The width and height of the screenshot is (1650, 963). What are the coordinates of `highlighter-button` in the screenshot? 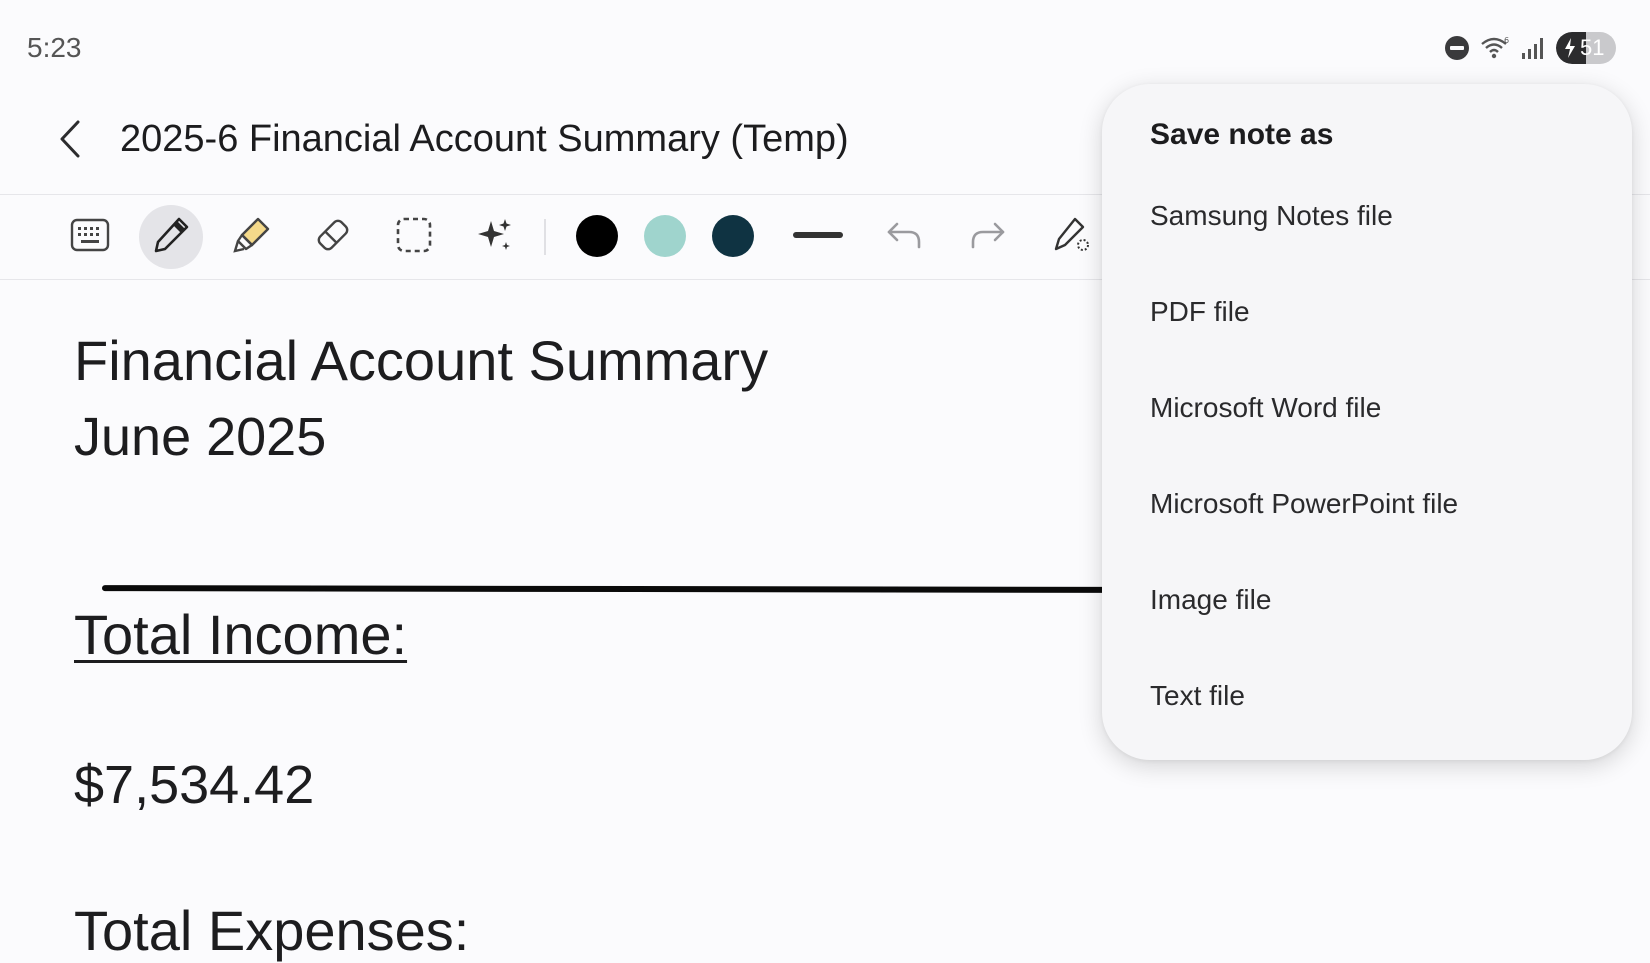 It's located at (252, 237).